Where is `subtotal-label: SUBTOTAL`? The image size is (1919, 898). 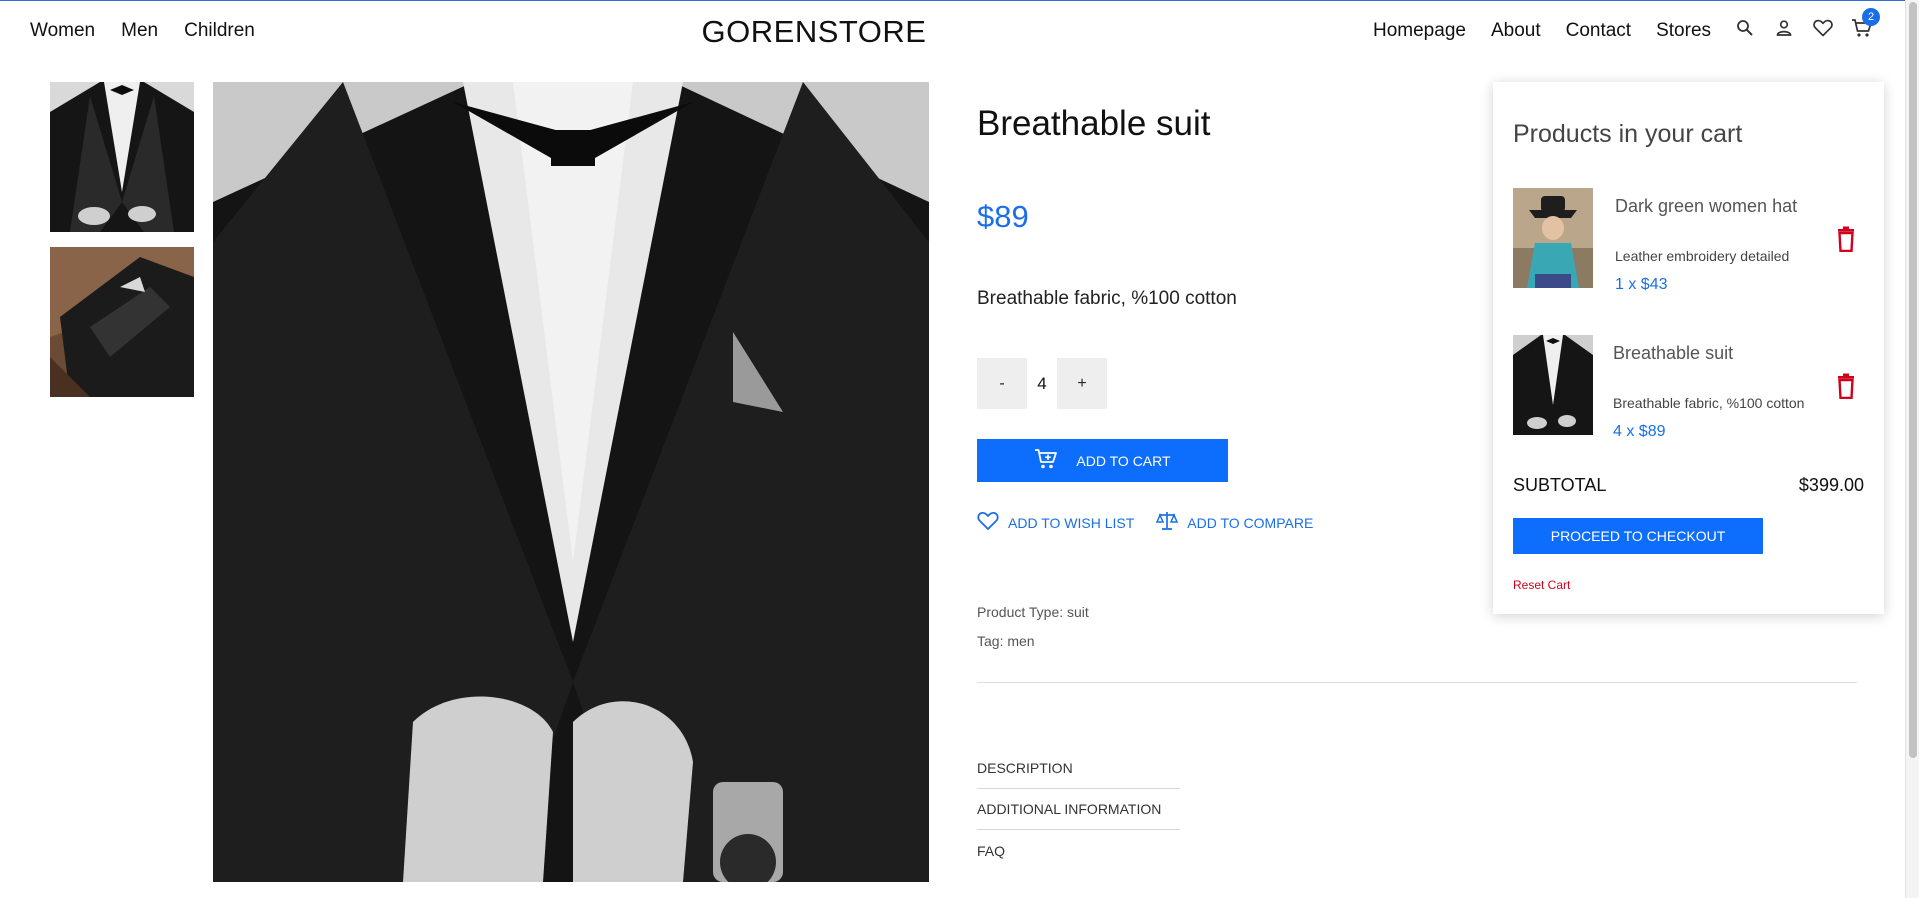 subtotal-label: SUBTOTAL is located at coordinates (1560, 485).